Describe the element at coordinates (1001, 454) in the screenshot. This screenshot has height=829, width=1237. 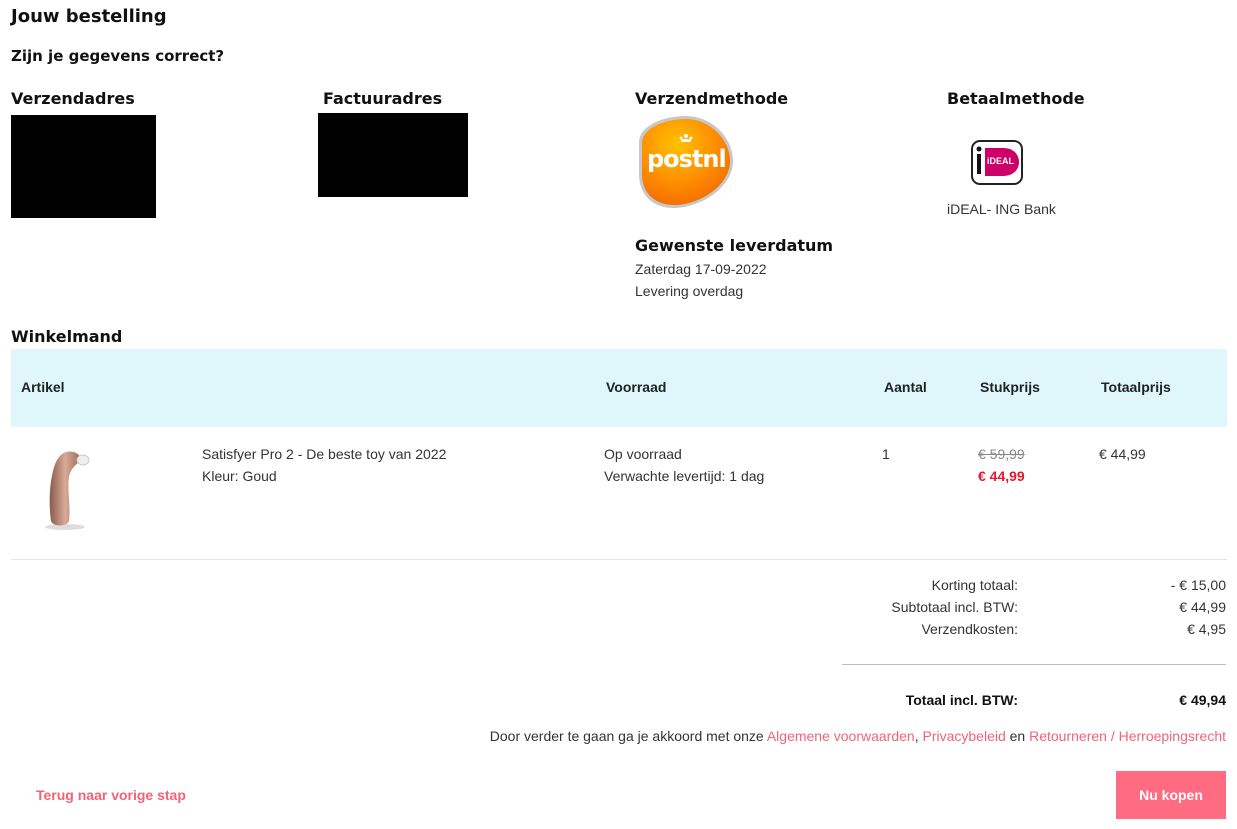
I see `old-price: € 59,99` at that location.